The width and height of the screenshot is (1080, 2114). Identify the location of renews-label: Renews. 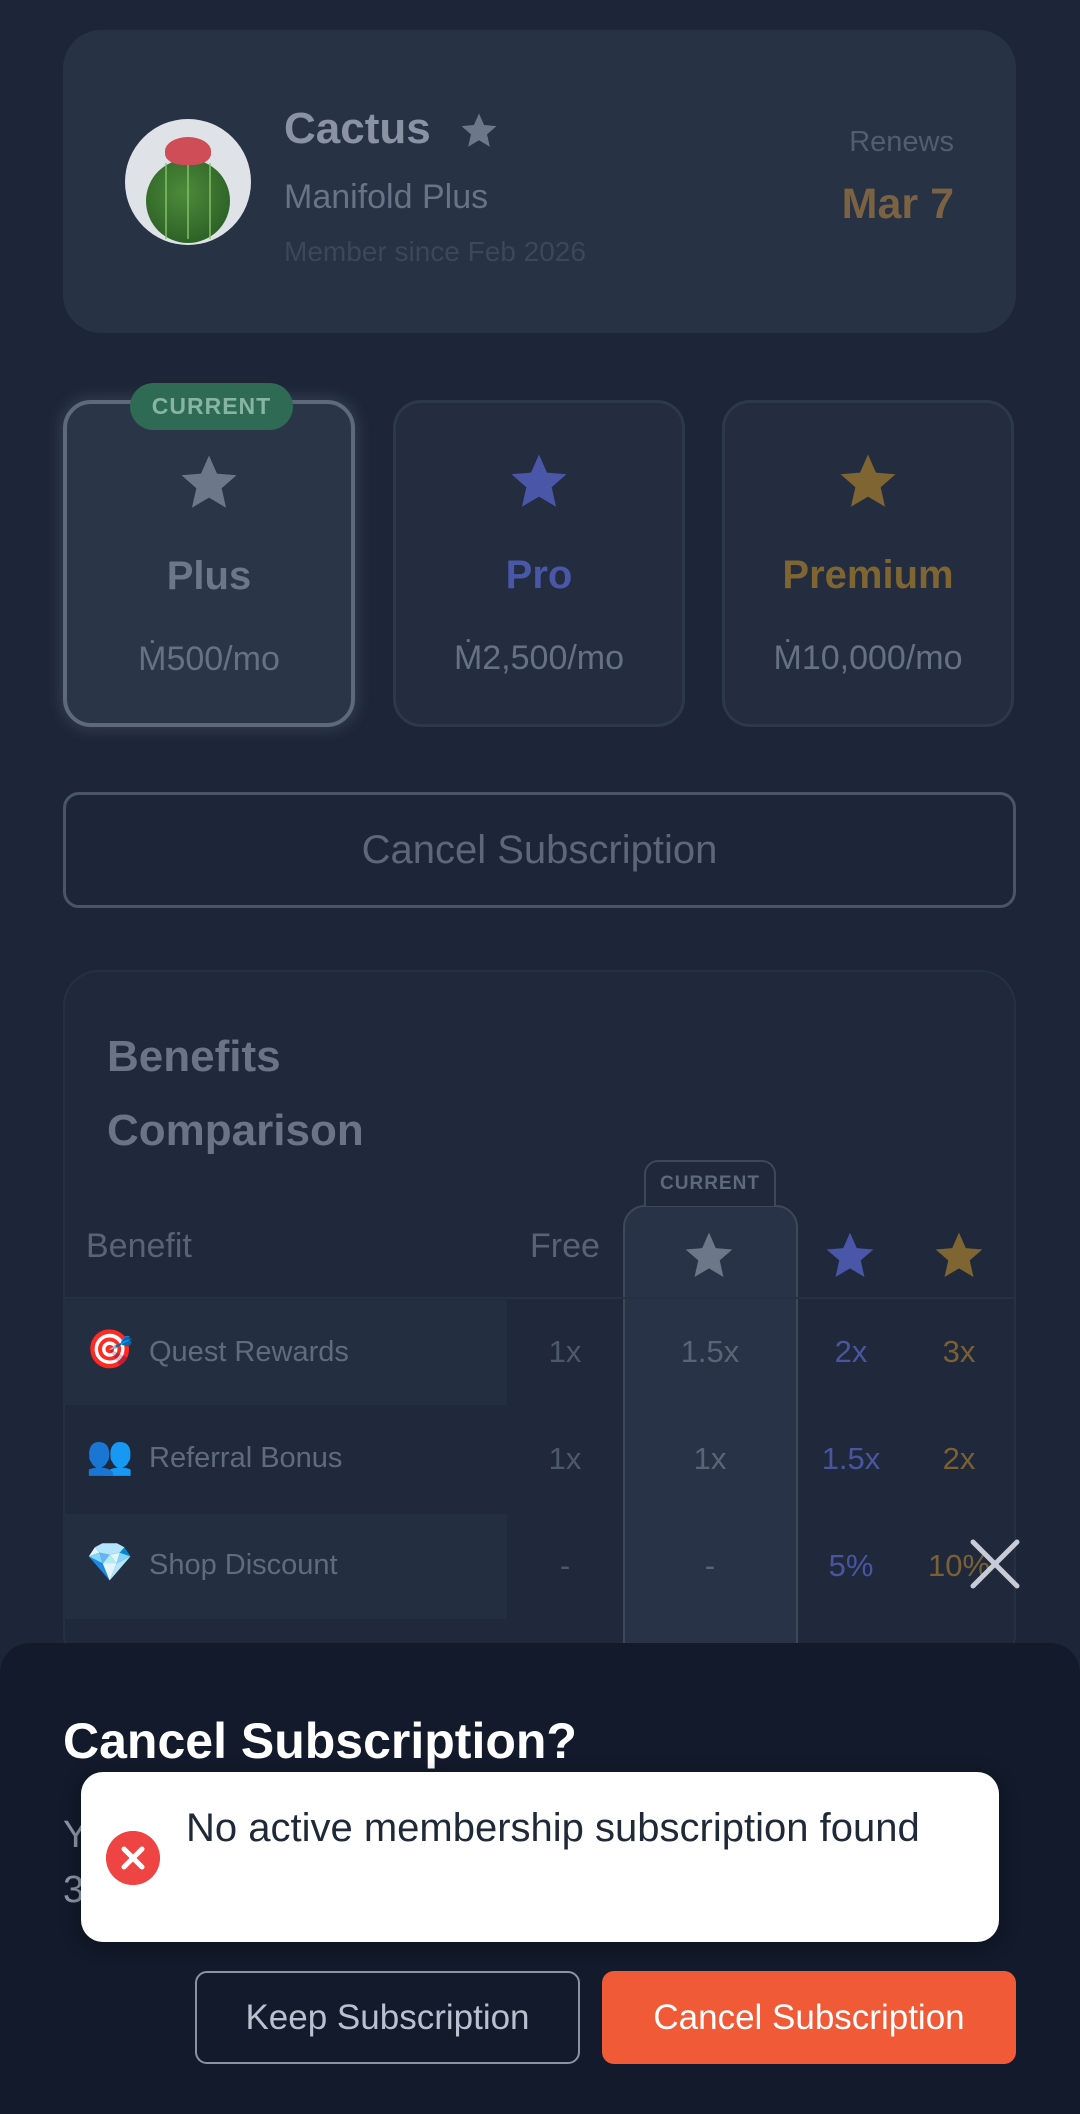
(901, 142).